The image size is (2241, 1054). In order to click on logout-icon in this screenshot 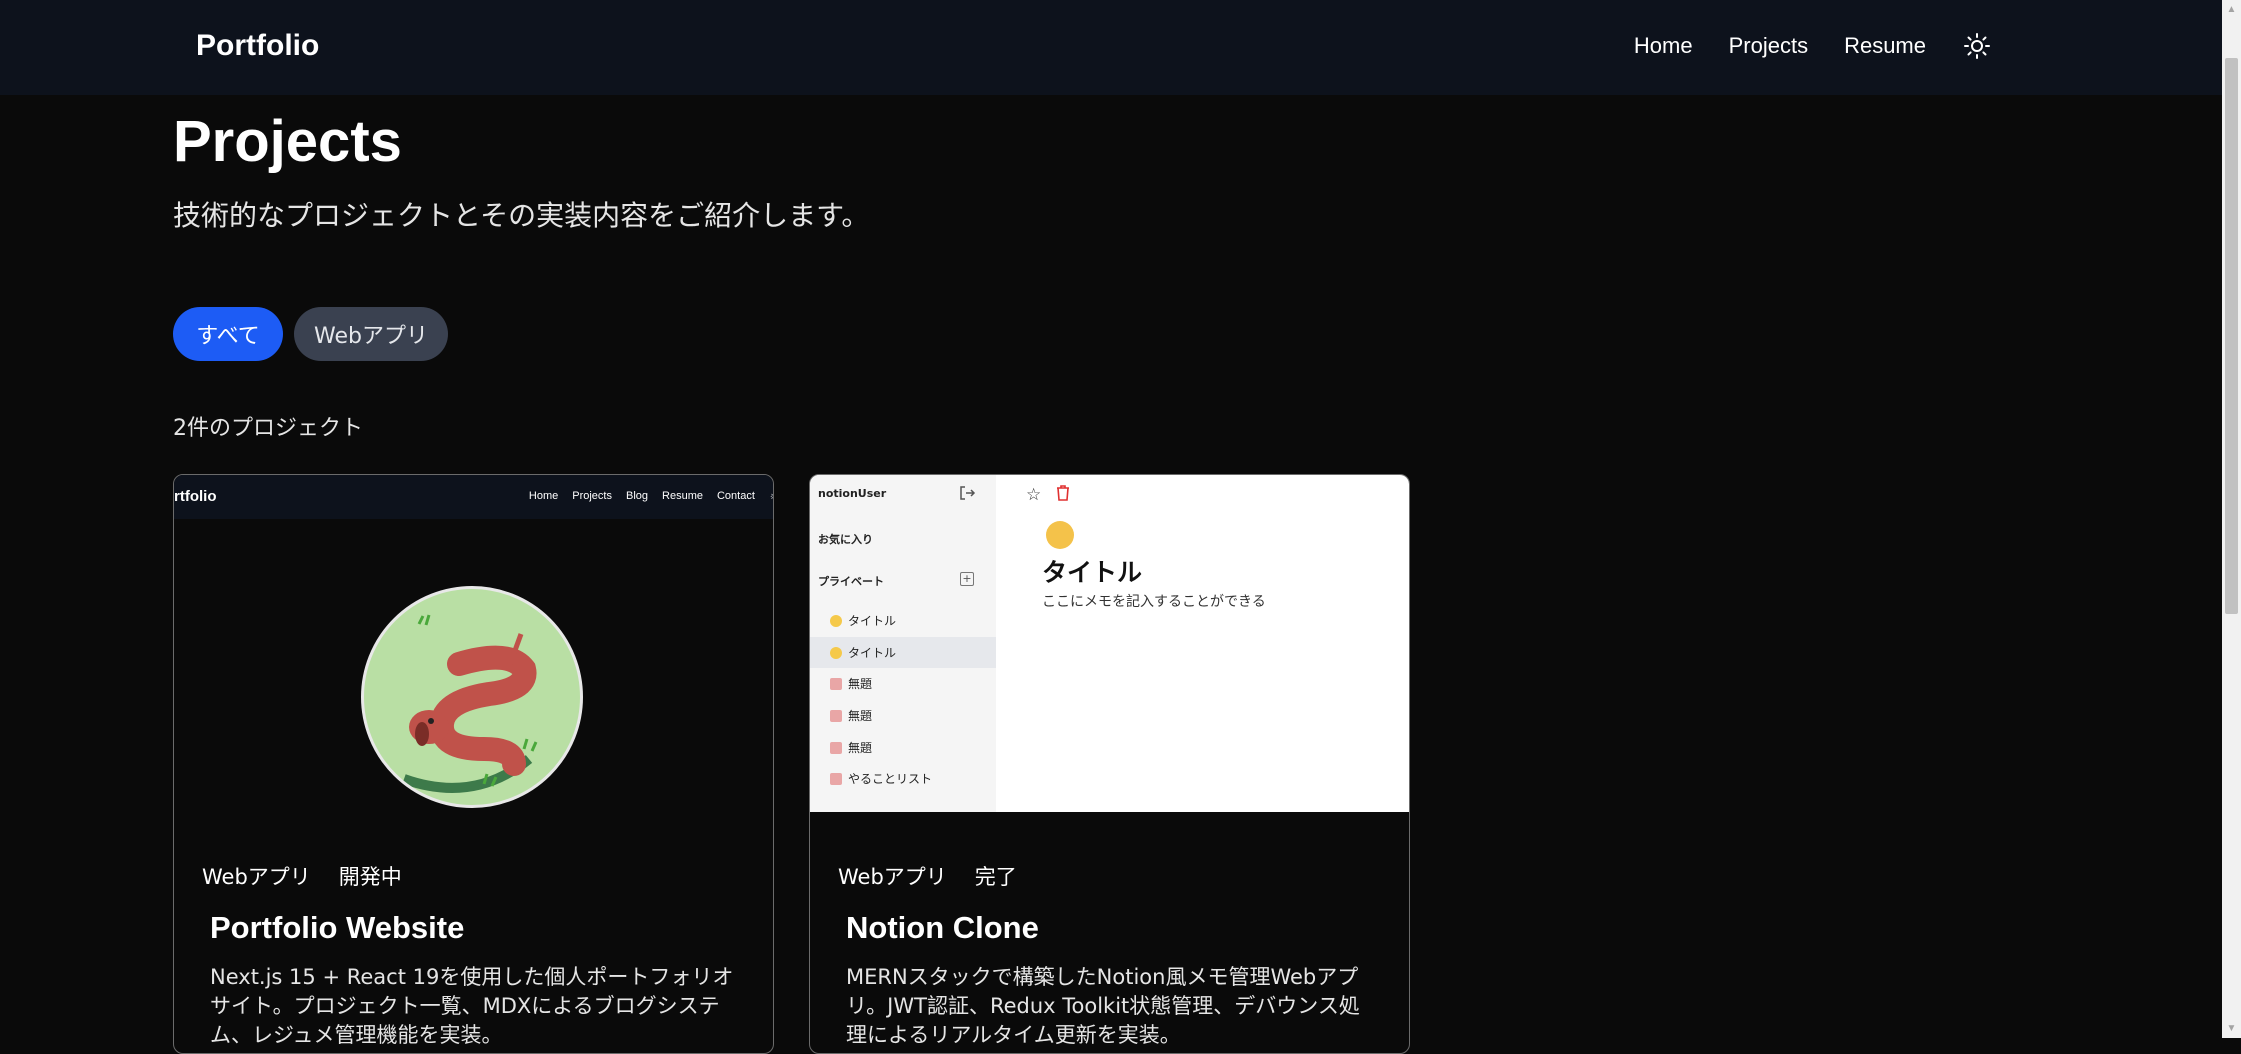, I will do `click(967, 493)`.